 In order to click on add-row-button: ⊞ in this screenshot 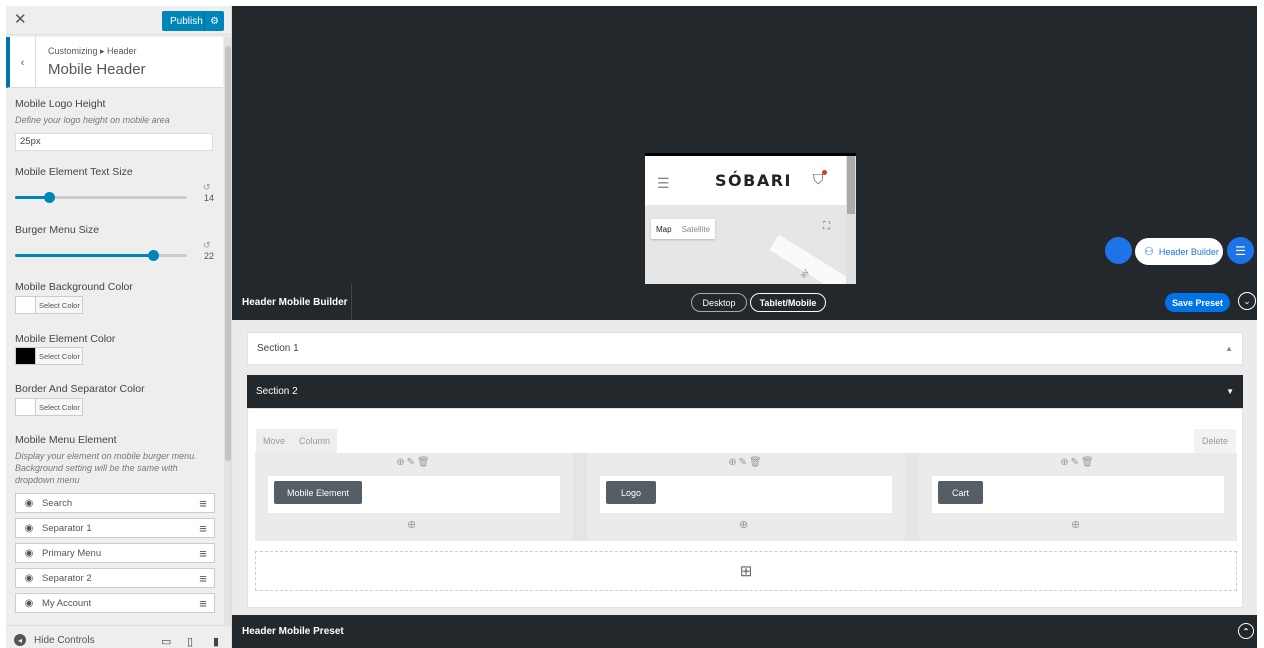, I will do `click(746, 571)`.